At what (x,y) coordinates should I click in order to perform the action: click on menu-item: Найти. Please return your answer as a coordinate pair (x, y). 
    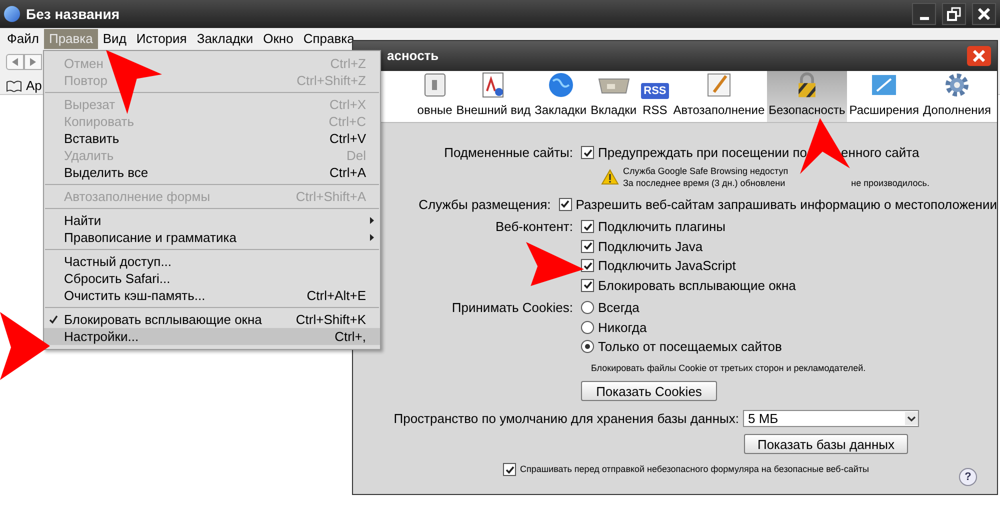
    Looking at the image, I should click on (212, 220).